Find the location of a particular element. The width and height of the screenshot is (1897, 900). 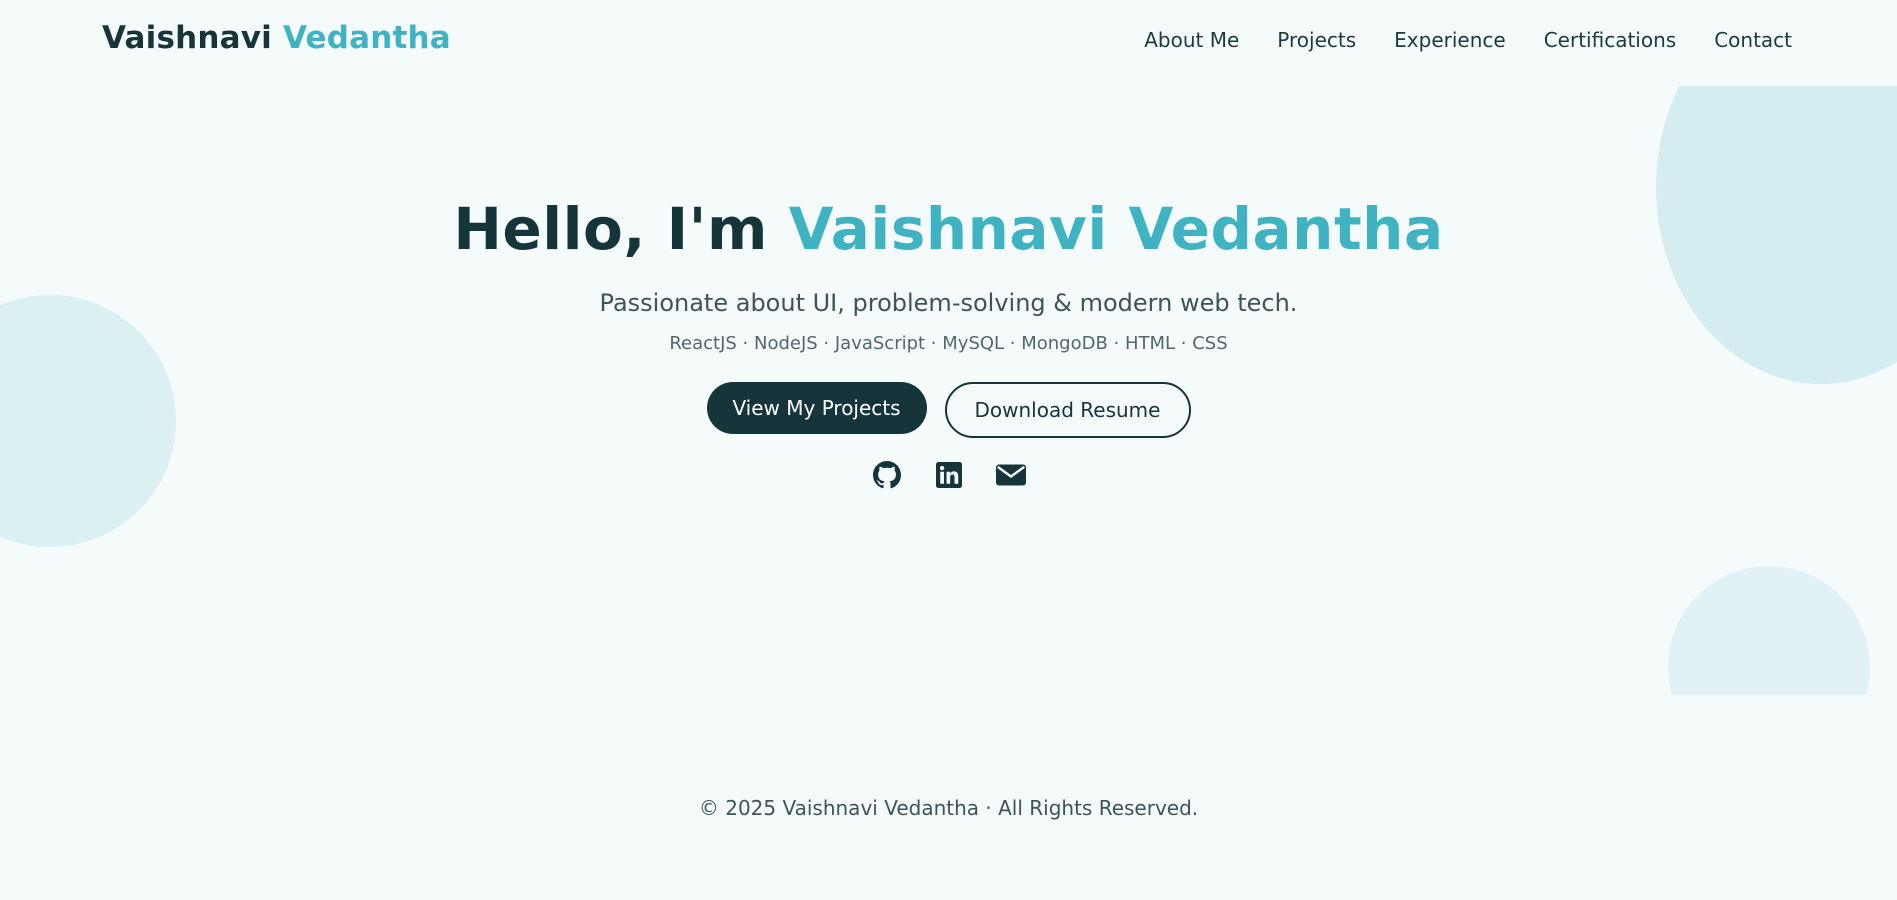

nav-link-projects: Projects is located at coordinates (1316, 40).